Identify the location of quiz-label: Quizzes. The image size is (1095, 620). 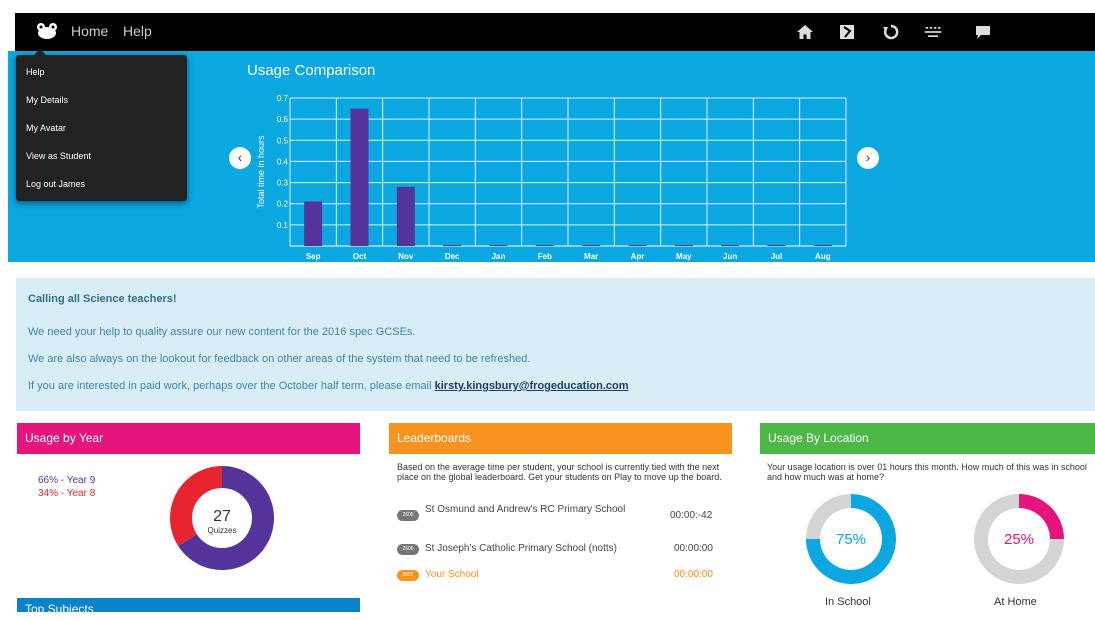
(222, 530).